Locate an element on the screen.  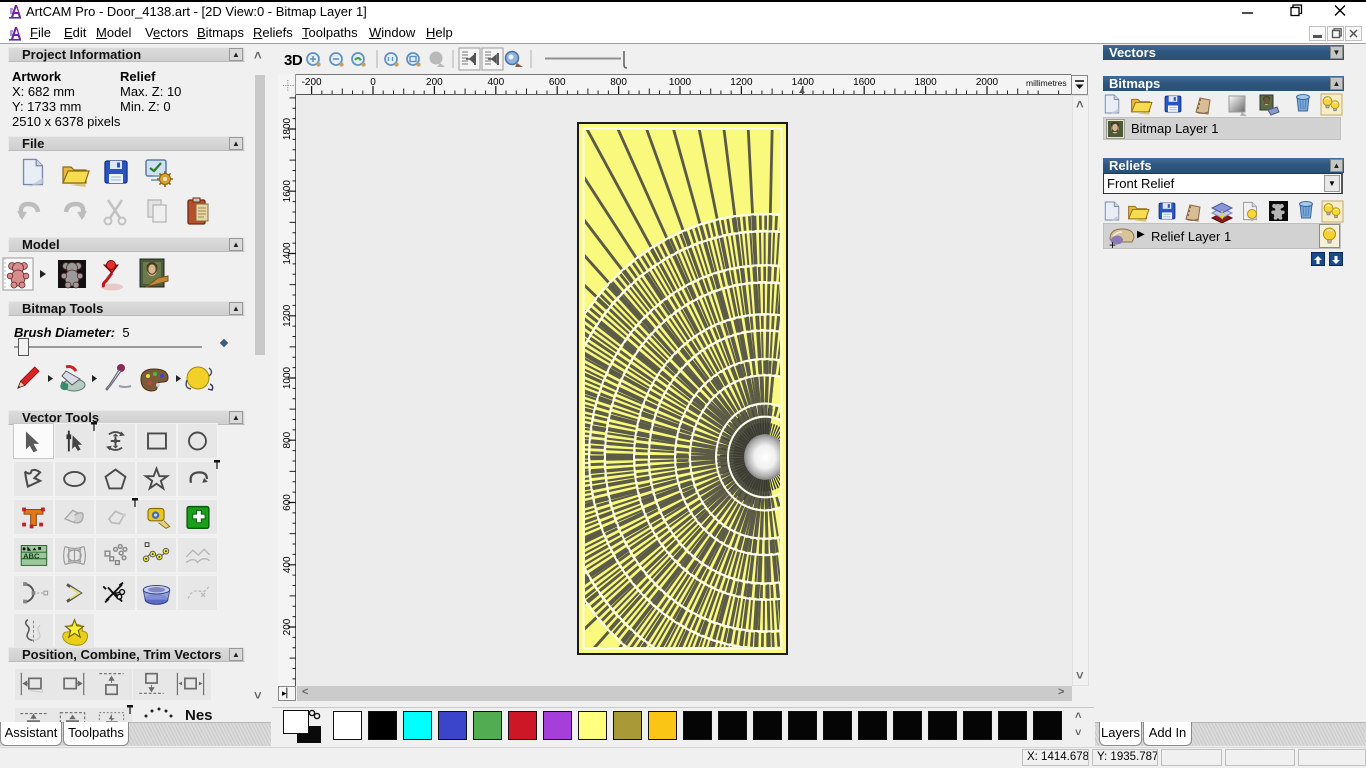
svg-text: 0 is located at coordinates (373, 82).